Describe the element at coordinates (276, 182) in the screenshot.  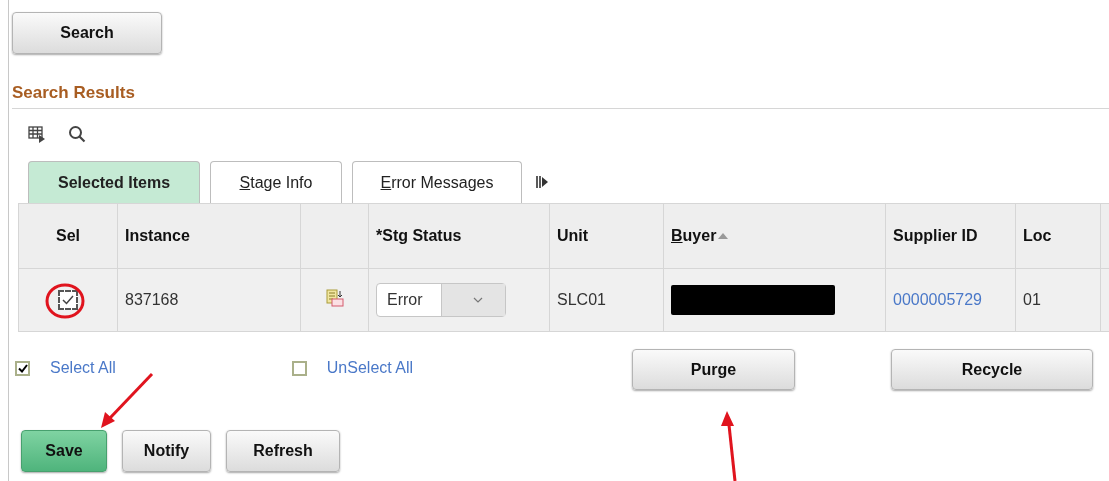
I see `tab: Stage Info` at that location.